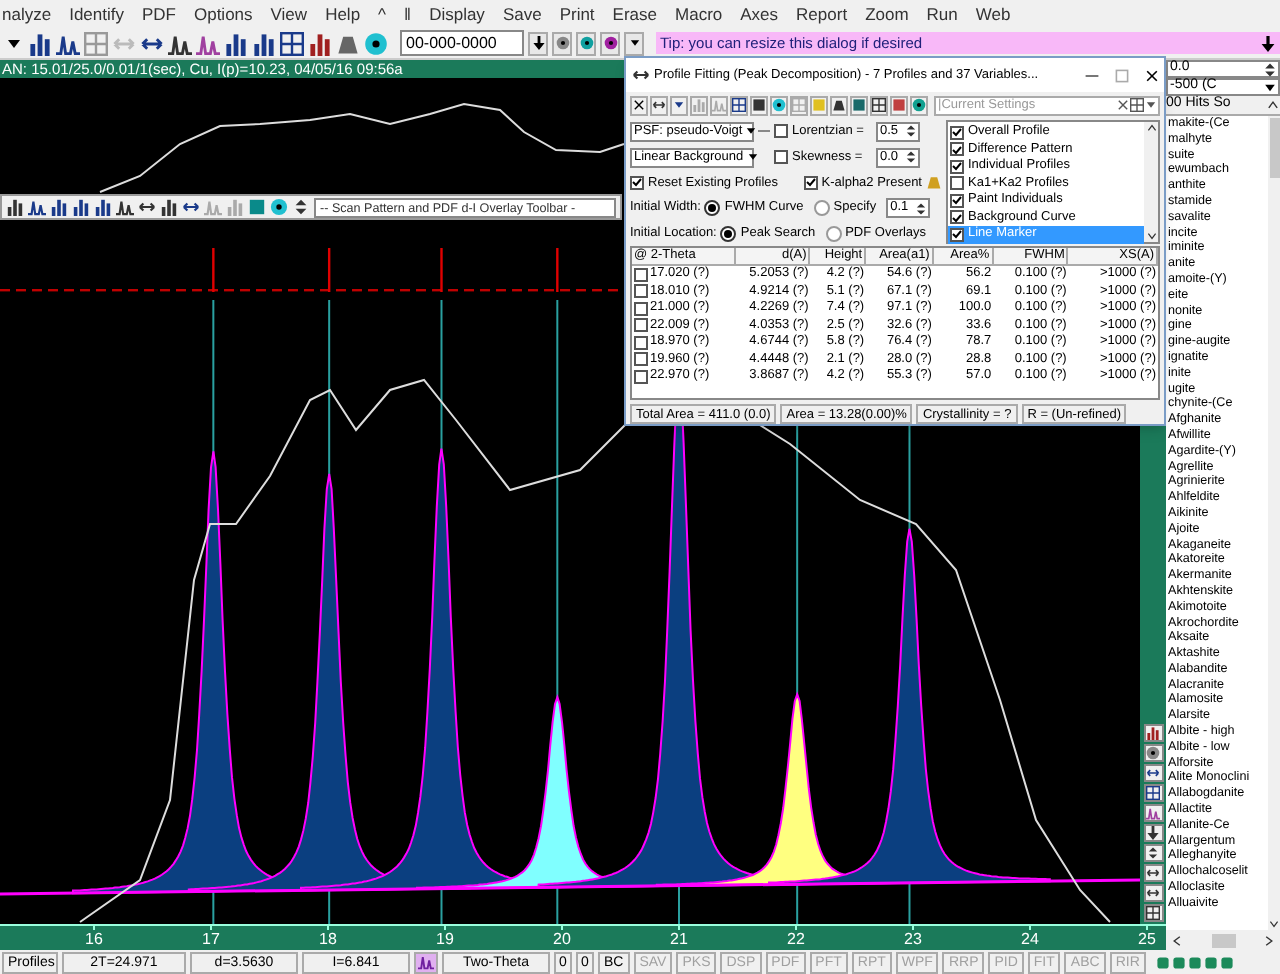 This screenshot has width=1280, height=974. I want to click on menu-item: Erase, so click(635, 14).